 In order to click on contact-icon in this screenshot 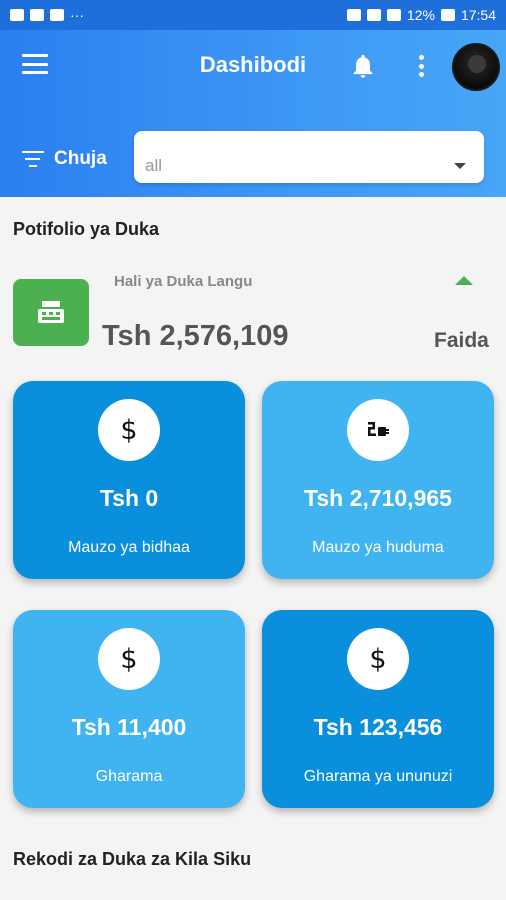, I will do `click(57, 15)`.